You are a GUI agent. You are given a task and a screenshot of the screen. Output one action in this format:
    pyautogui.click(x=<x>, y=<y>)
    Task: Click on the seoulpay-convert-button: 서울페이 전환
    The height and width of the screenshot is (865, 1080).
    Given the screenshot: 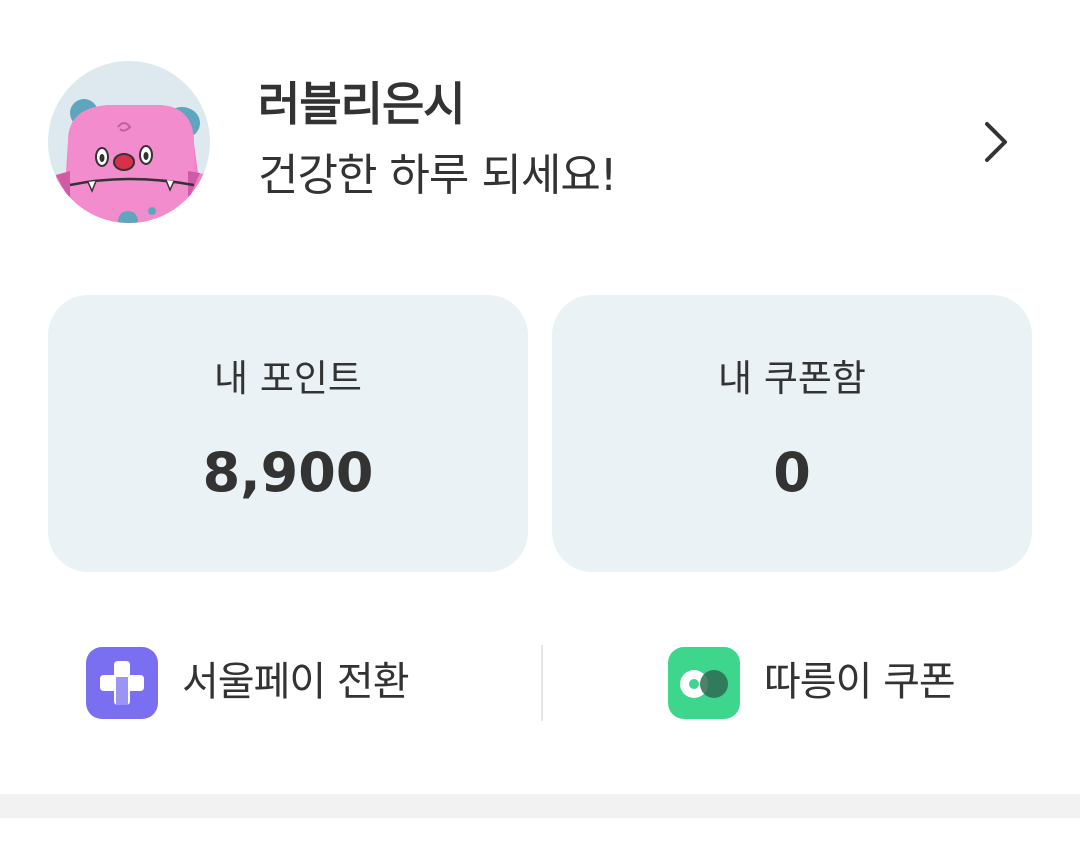 What is the action you would take?
    pyautogui.click(x=296, y=684)
    